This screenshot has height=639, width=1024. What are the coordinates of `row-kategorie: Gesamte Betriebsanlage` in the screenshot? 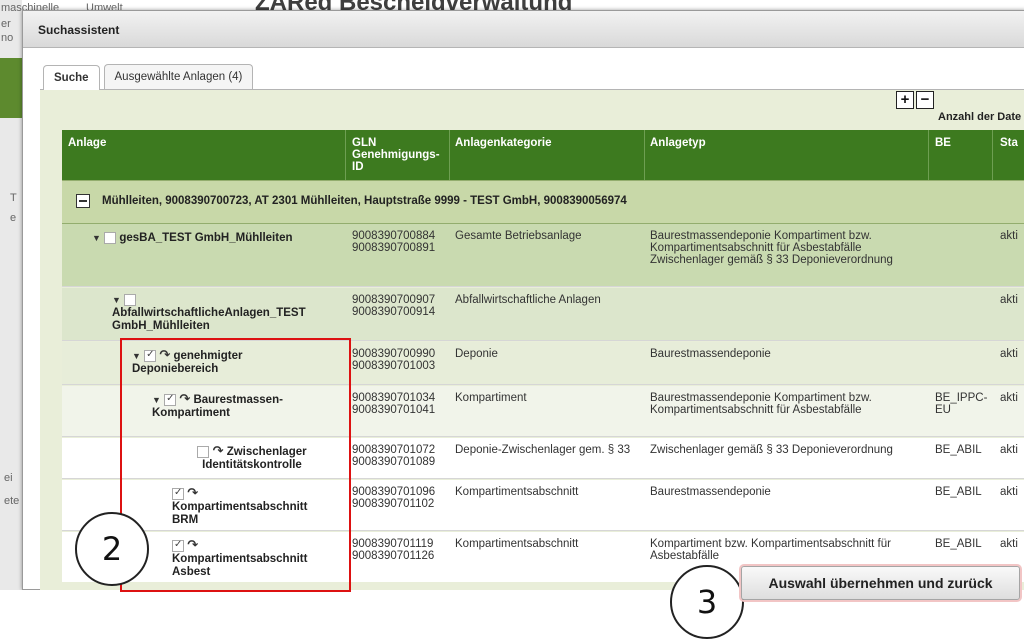 It's located at (518, 236).